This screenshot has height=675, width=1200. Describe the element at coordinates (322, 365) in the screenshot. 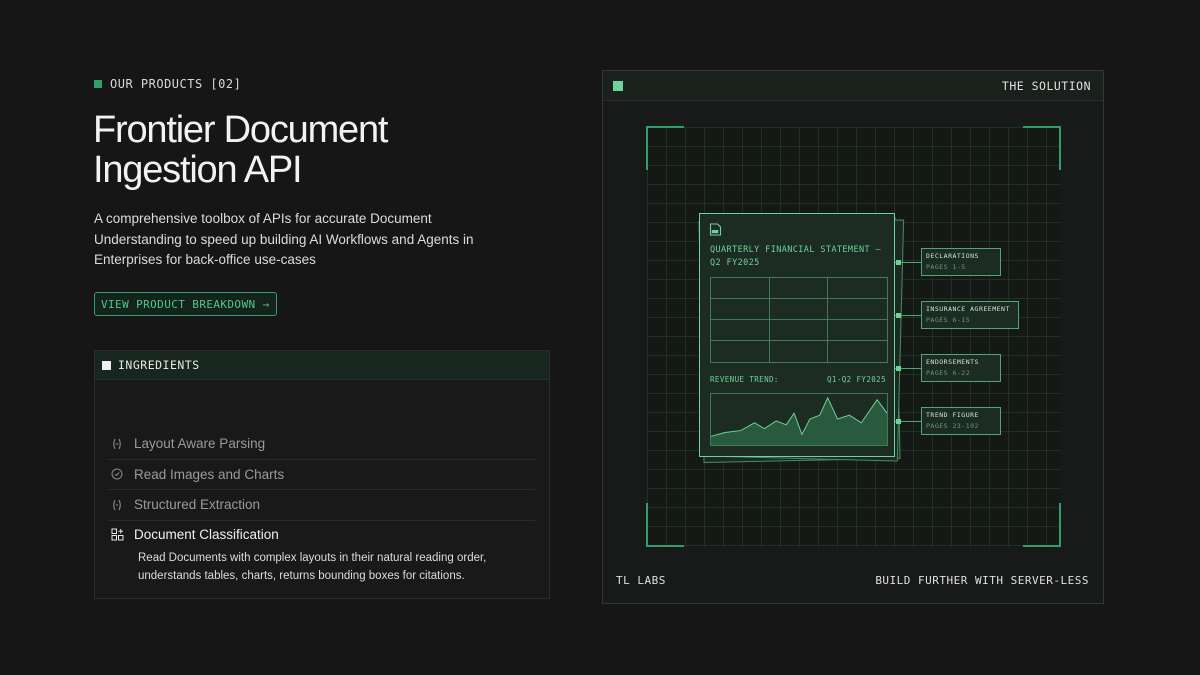

I see `ingredients-header: INGREDIENTS` at that location.